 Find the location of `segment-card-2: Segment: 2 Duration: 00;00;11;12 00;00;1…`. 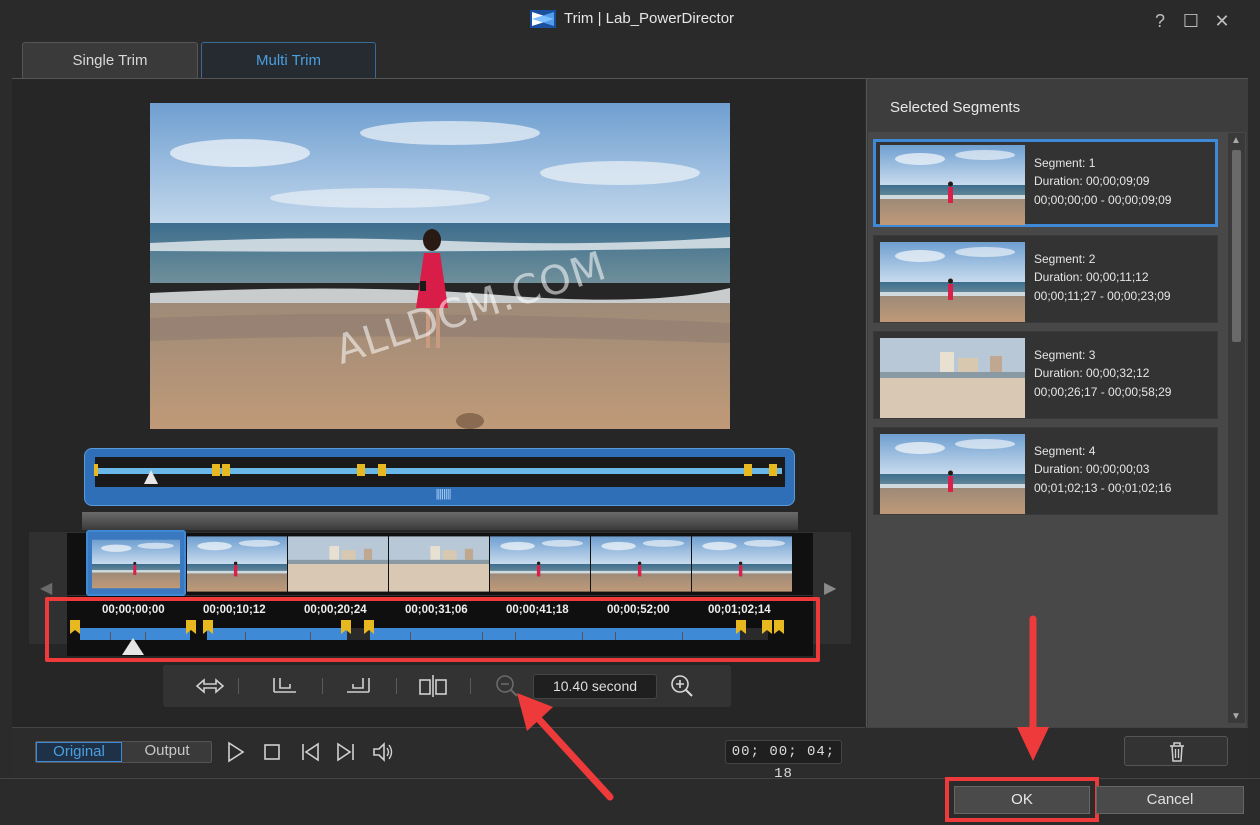

segment-card-2: Segment: 2 Duration: 00;00;11;12 00;00;1… is located at coordinates (1045, 279).